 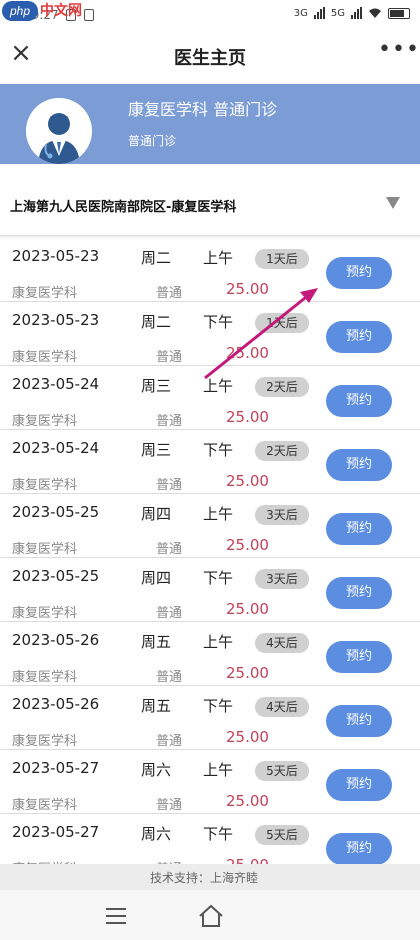 I want to click on status-right: 3G 5G, so click(x=352, y=13).